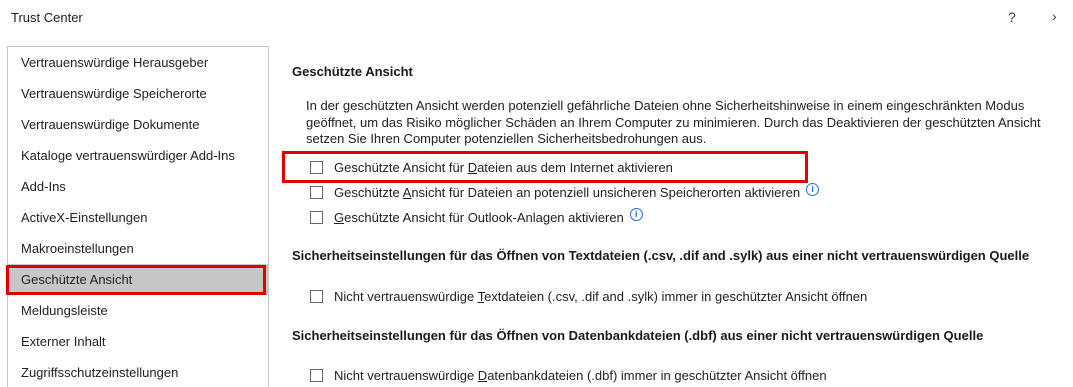 This screenshot has width=1073, height=387. Describe the element at coordinates (138, 155) in the screenshot. I see `sidebar-item-trusted-addin-catalogs: Kataloge vertrauenswürdiger Add-Ins` at that location.